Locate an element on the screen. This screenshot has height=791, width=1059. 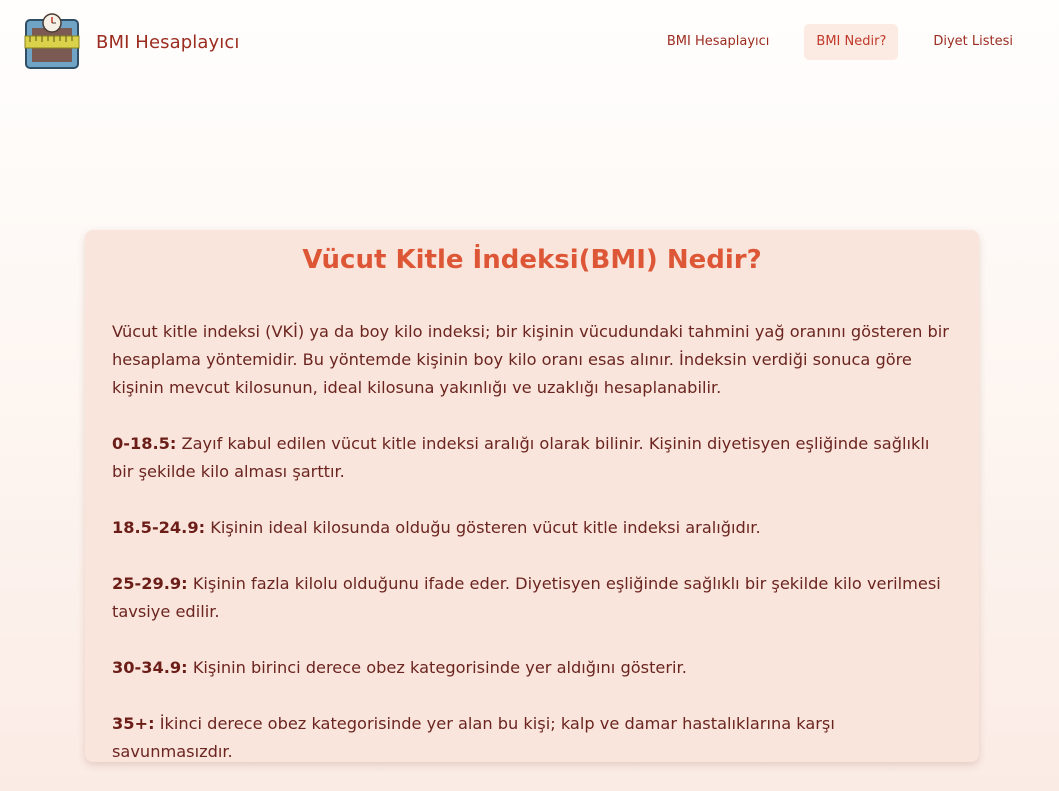
scale-logo-icon is located at coordinates (52, 41).